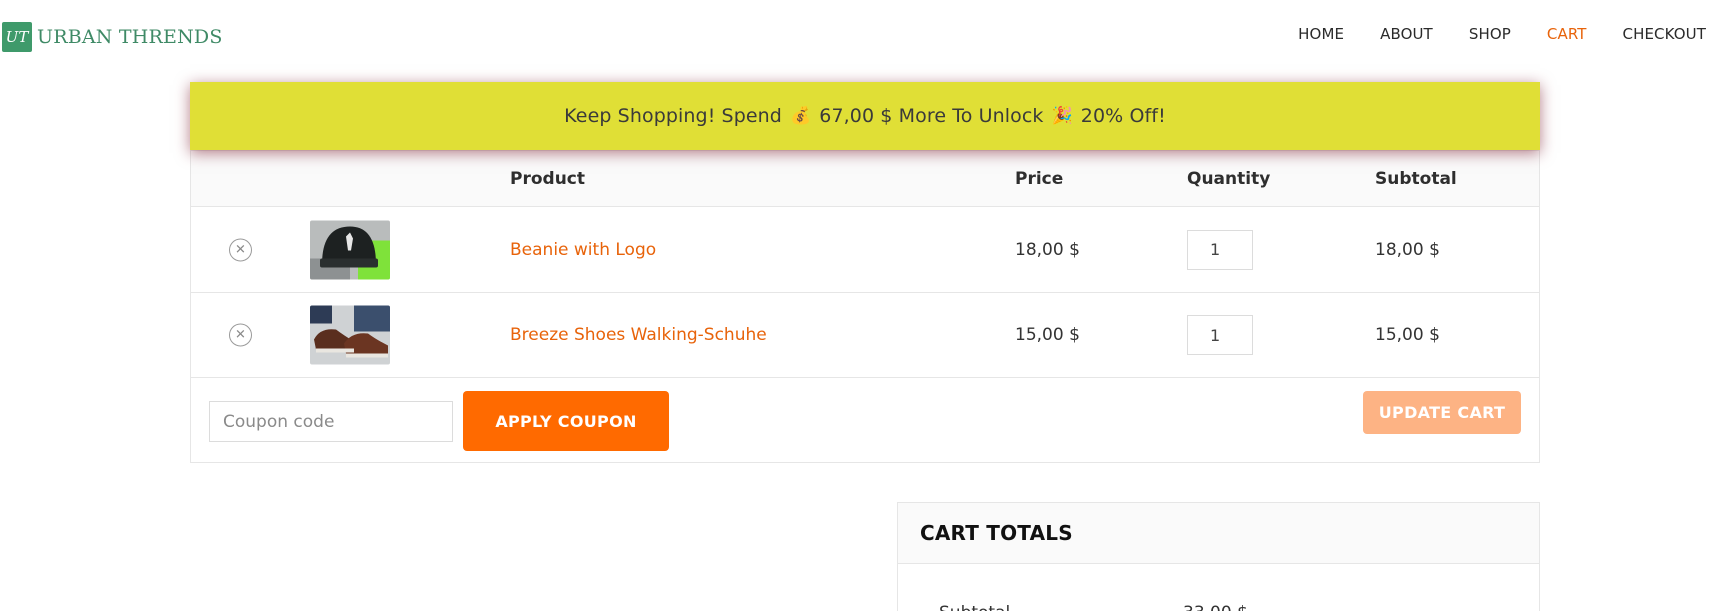 This screenshot has width=1722, height=611. I want to click on shoes-thumbnail, so click(350, 335).